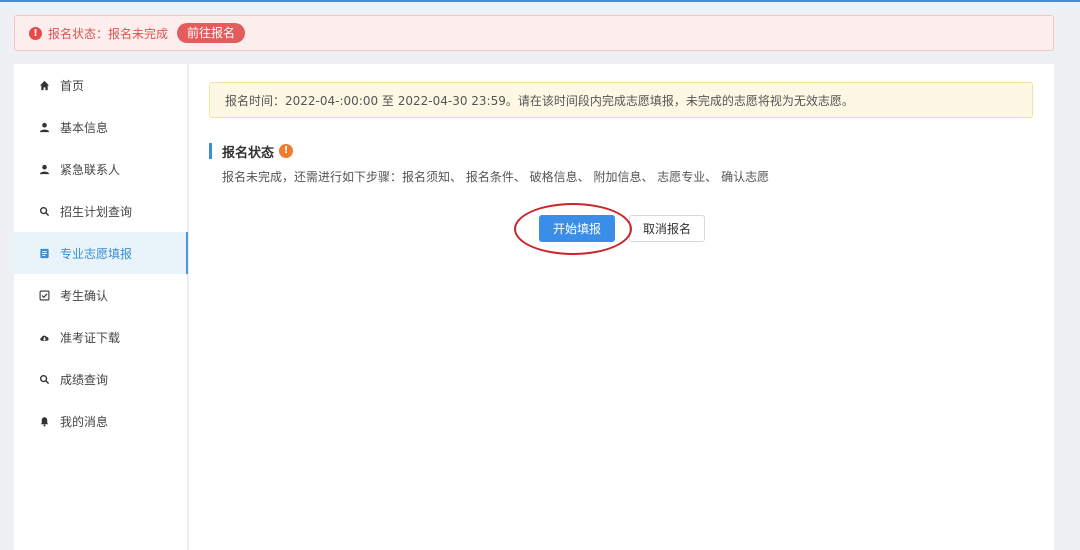 The width and height of the screenshot is (1080, 550). I want to click on sidebar-item-score-query: 成绩查询, so click(100, 379).